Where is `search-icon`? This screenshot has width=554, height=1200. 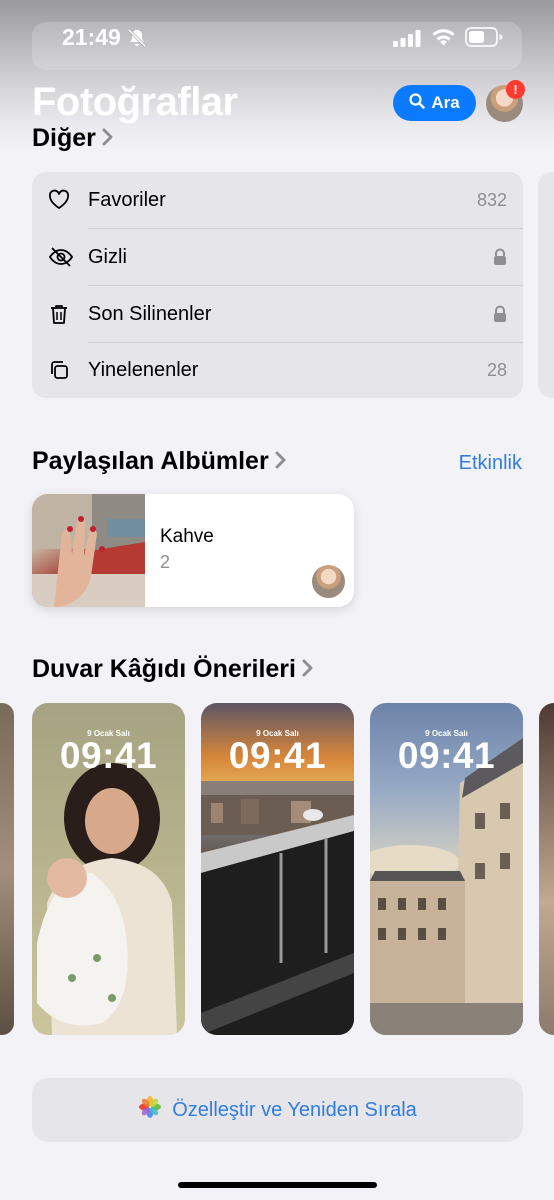 search-icon is located at coordinates (417, 103).